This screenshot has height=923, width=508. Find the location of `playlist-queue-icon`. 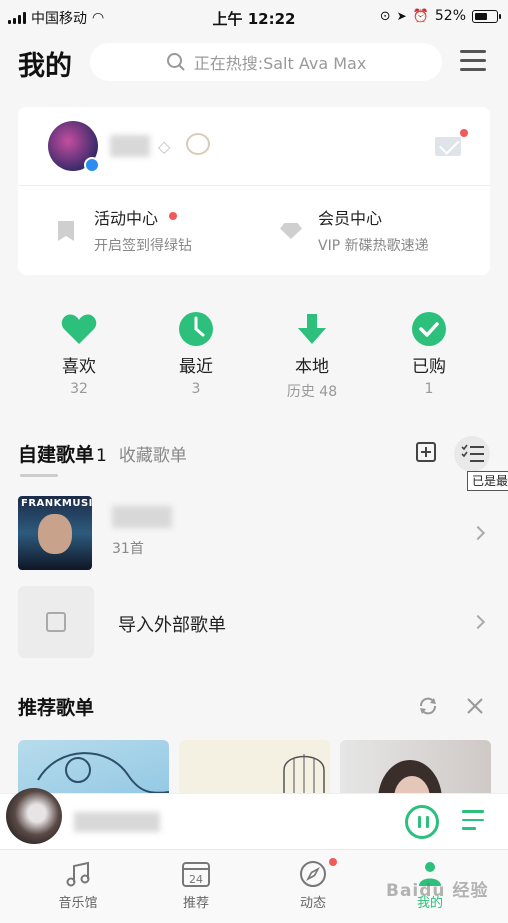

playlist-queue-icon is located at coordinates (475, 822).